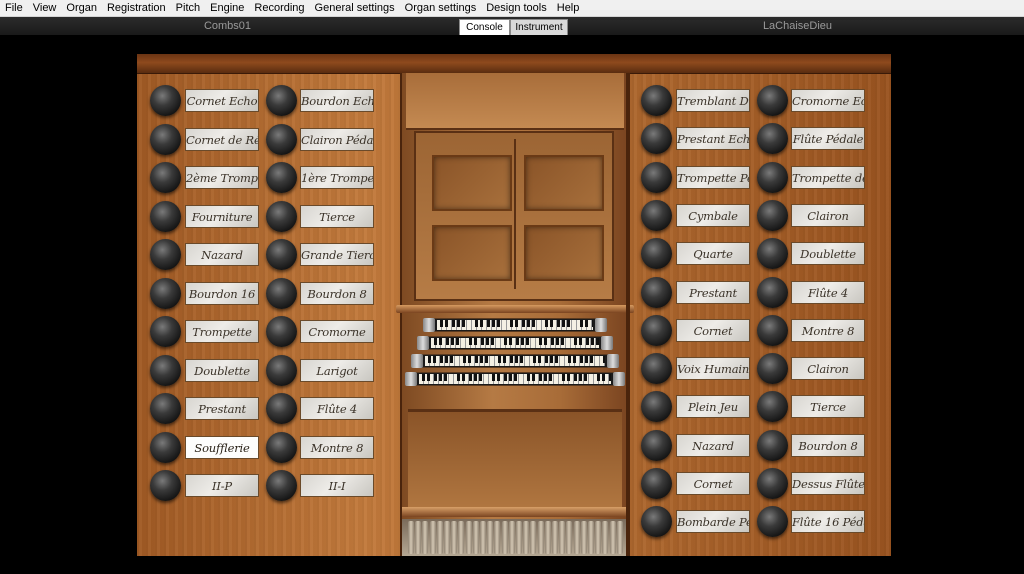 The height and width of the screenshot is (574, 1024). Describe the element at coordinates (713, 139) in the screenshot. I see `stop-label: Prestant Echo` at that location.